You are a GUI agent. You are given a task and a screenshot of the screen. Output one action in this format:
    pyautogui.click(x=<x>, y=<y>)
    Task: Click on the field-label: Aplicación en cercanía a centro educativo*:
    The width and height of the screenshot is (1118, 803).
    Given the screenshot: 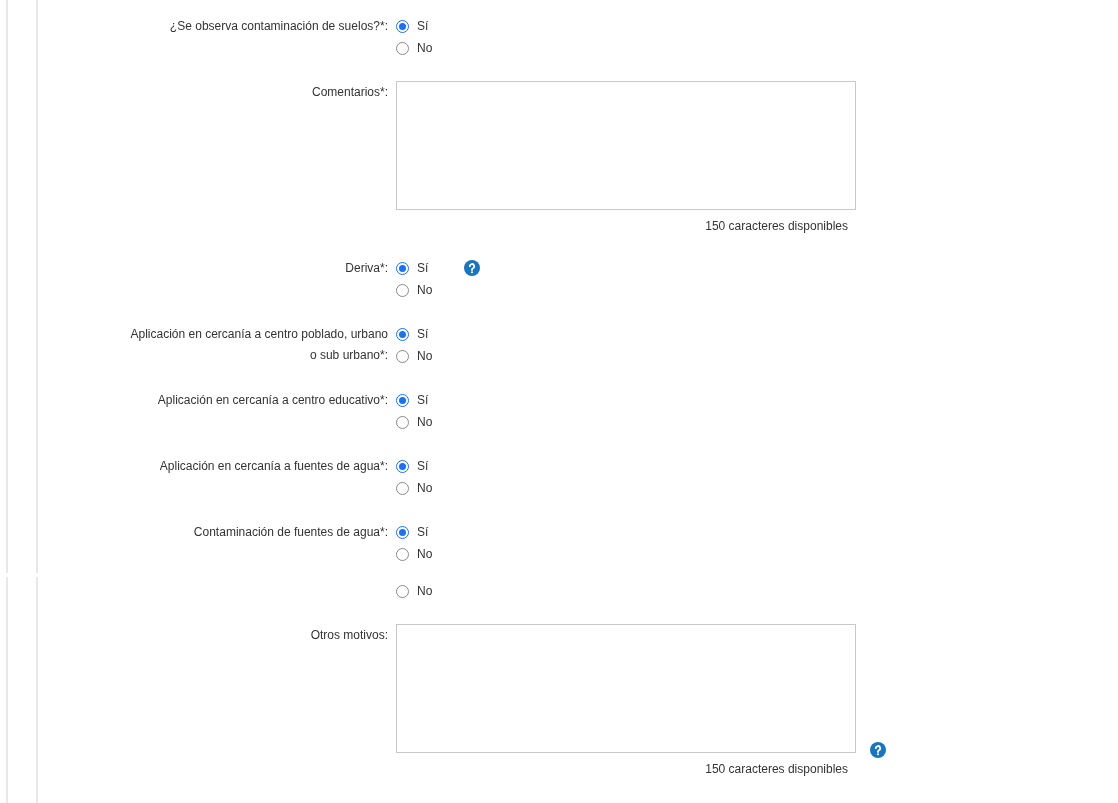 What is the action you would take?
    pyautogui.click(x=272, y=400)
    